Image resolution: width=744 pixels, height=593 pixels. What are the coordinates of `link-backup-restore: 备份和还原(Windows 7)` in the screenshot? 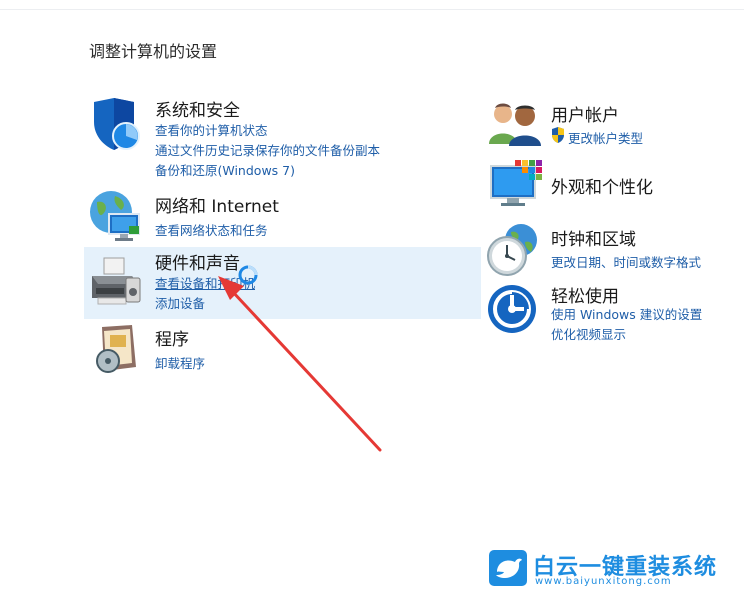 It's located at (225, 169).